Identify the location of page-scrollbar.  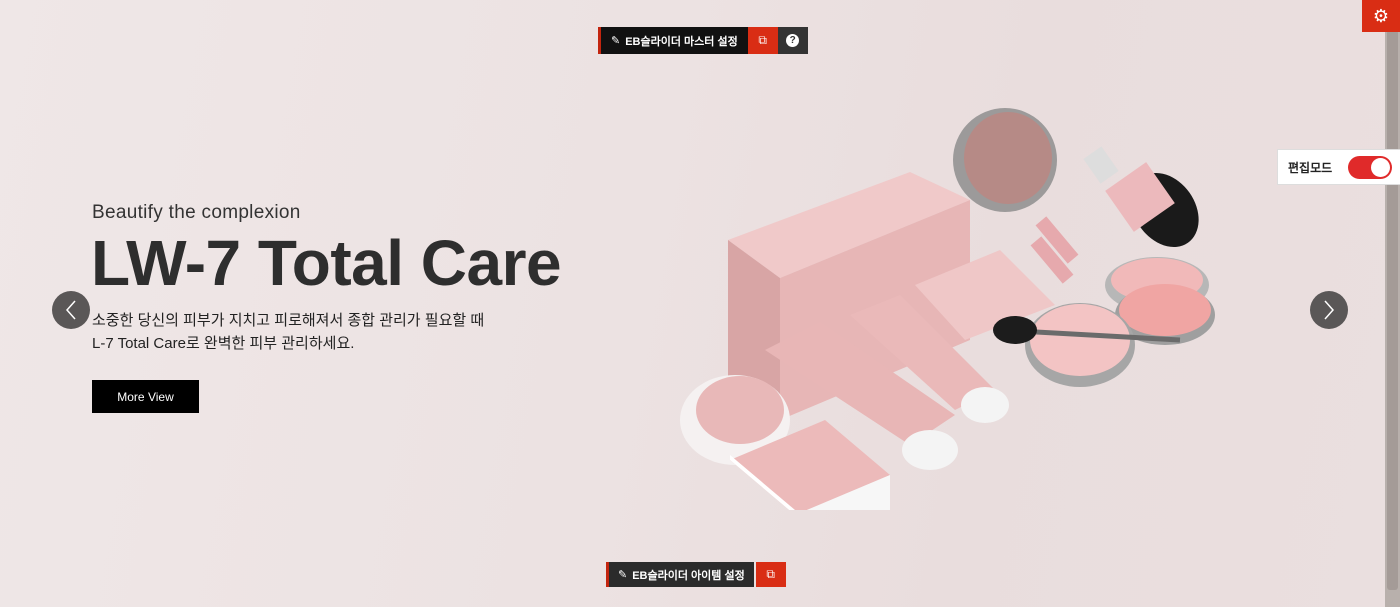
(1392, 303).